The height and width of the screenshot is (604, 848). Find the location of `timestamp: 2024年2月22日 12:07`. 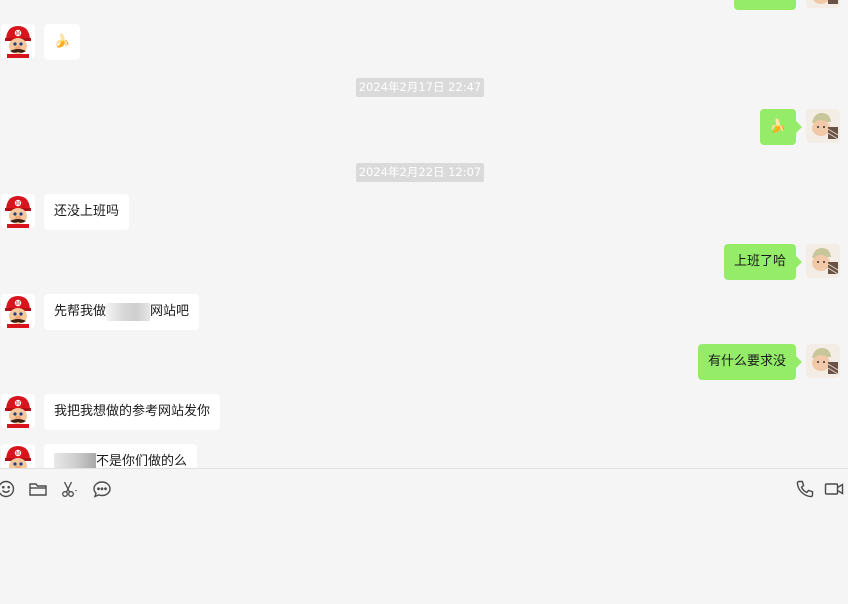

timestamp: 2024年2月22日 12:07 is located at coordinates (420, 172).